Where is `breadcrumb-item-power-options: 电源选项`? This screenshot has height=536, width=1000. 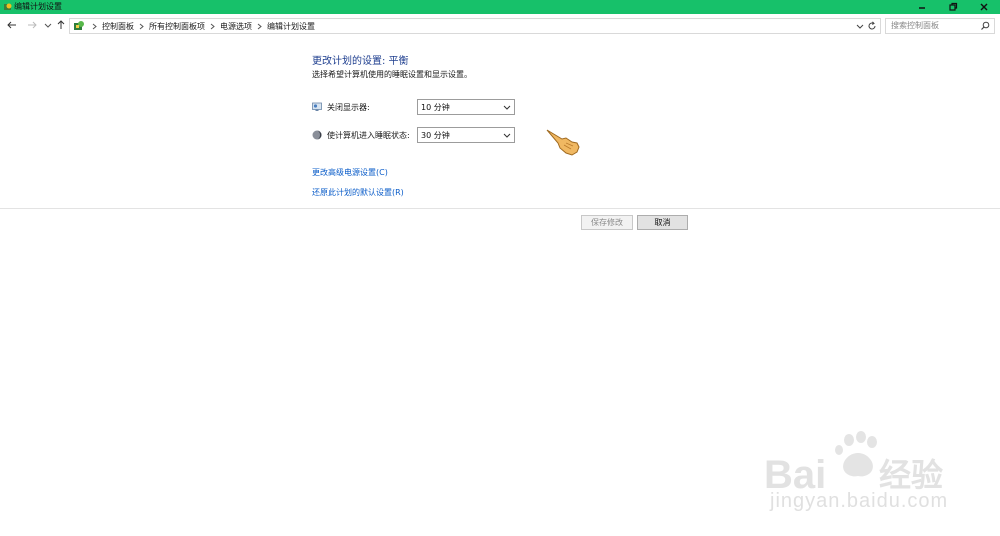
breadcrumb-item-power-options: 电源选项 is located at coordinates (236, 26).